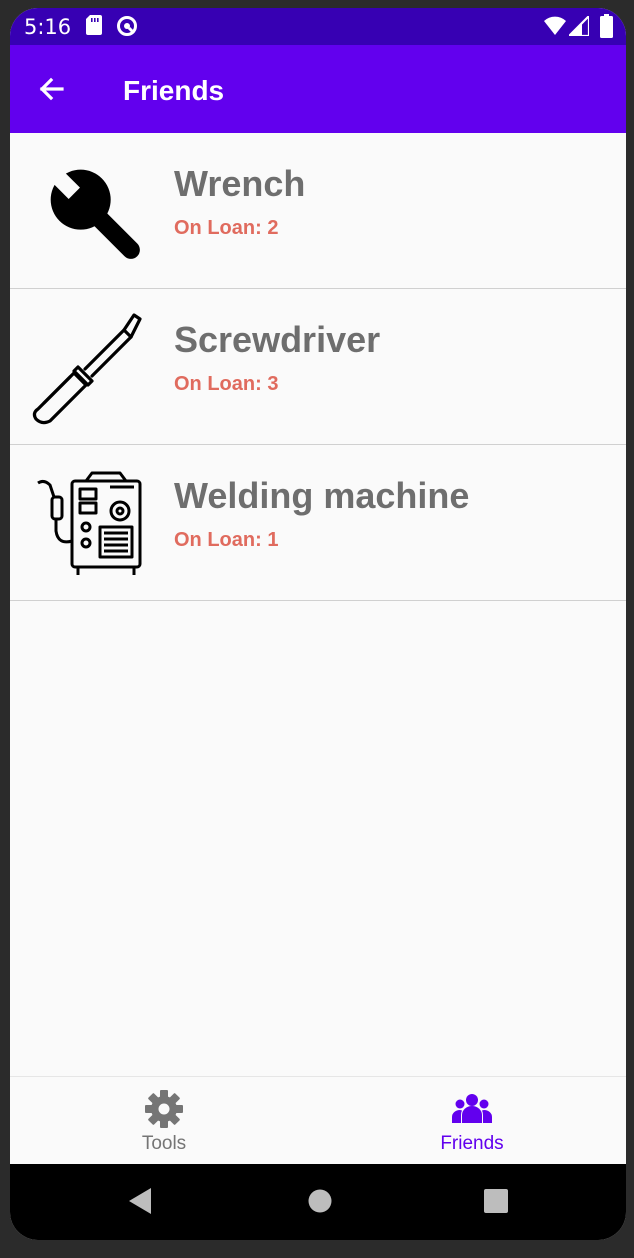  I want to click on item-name: Wrench, so click(240, 183).